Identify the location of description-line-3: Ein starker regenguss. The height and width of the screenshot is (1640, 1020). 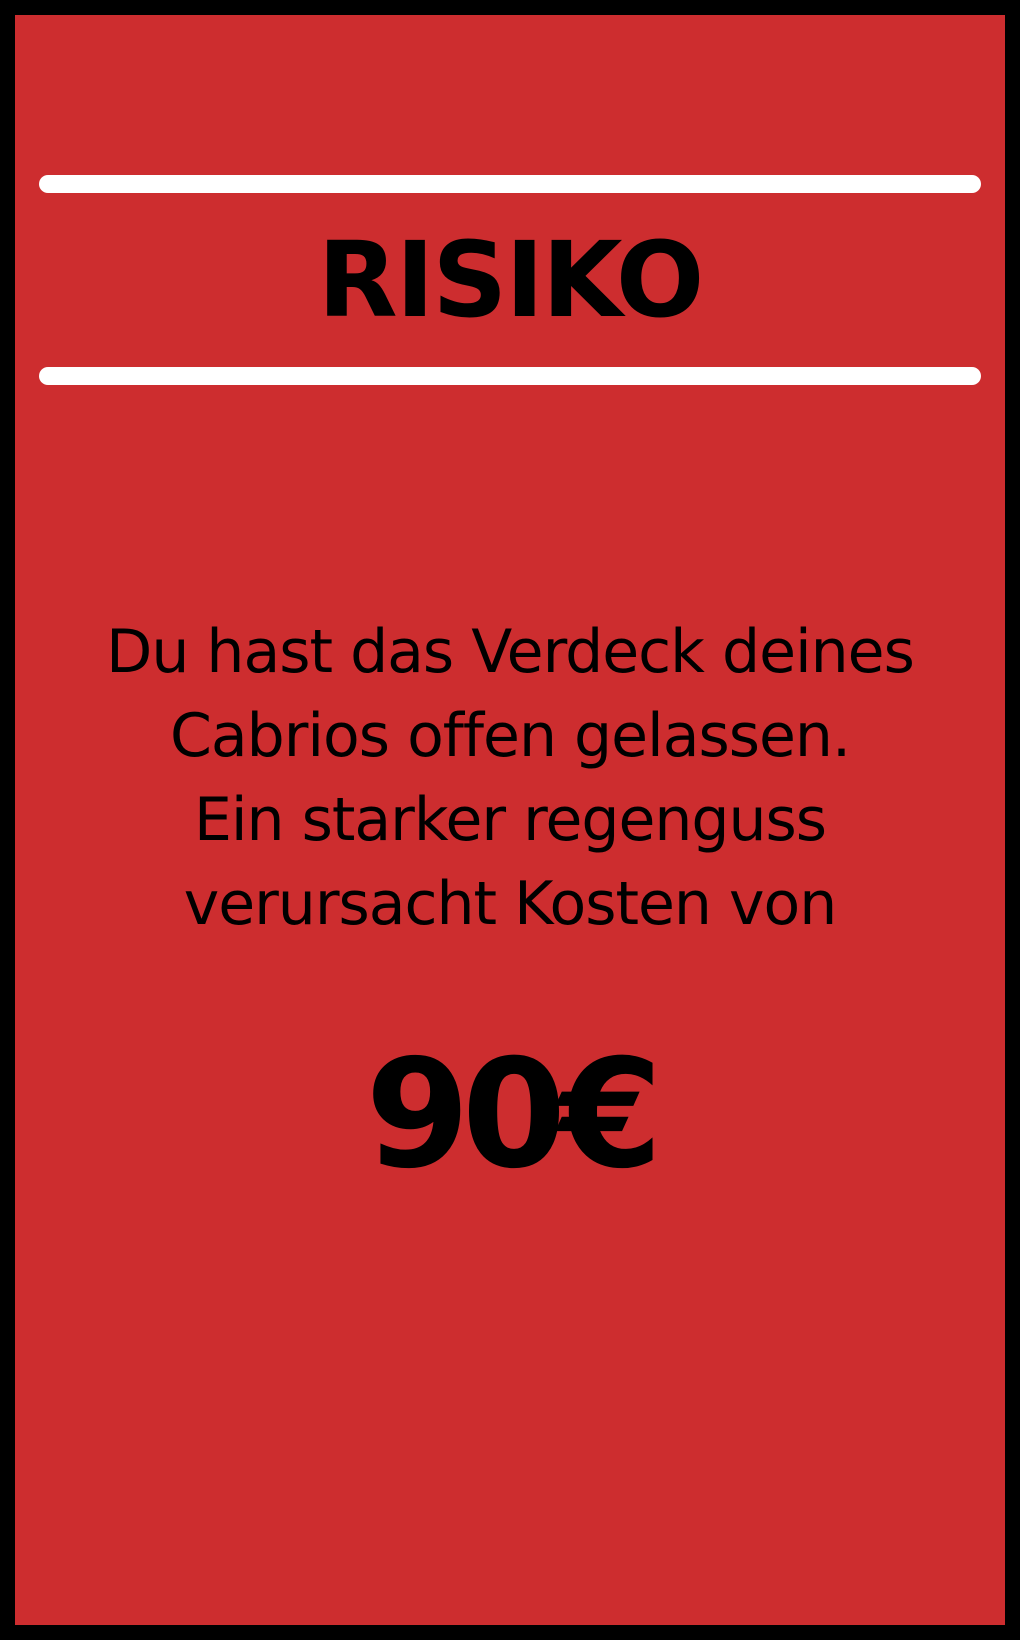
(510, 820).